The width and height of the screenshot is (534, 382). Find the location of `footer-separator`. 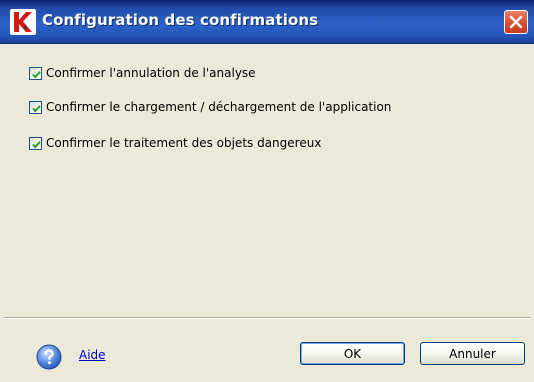

footer-separator is located at coordinates (267, 318).